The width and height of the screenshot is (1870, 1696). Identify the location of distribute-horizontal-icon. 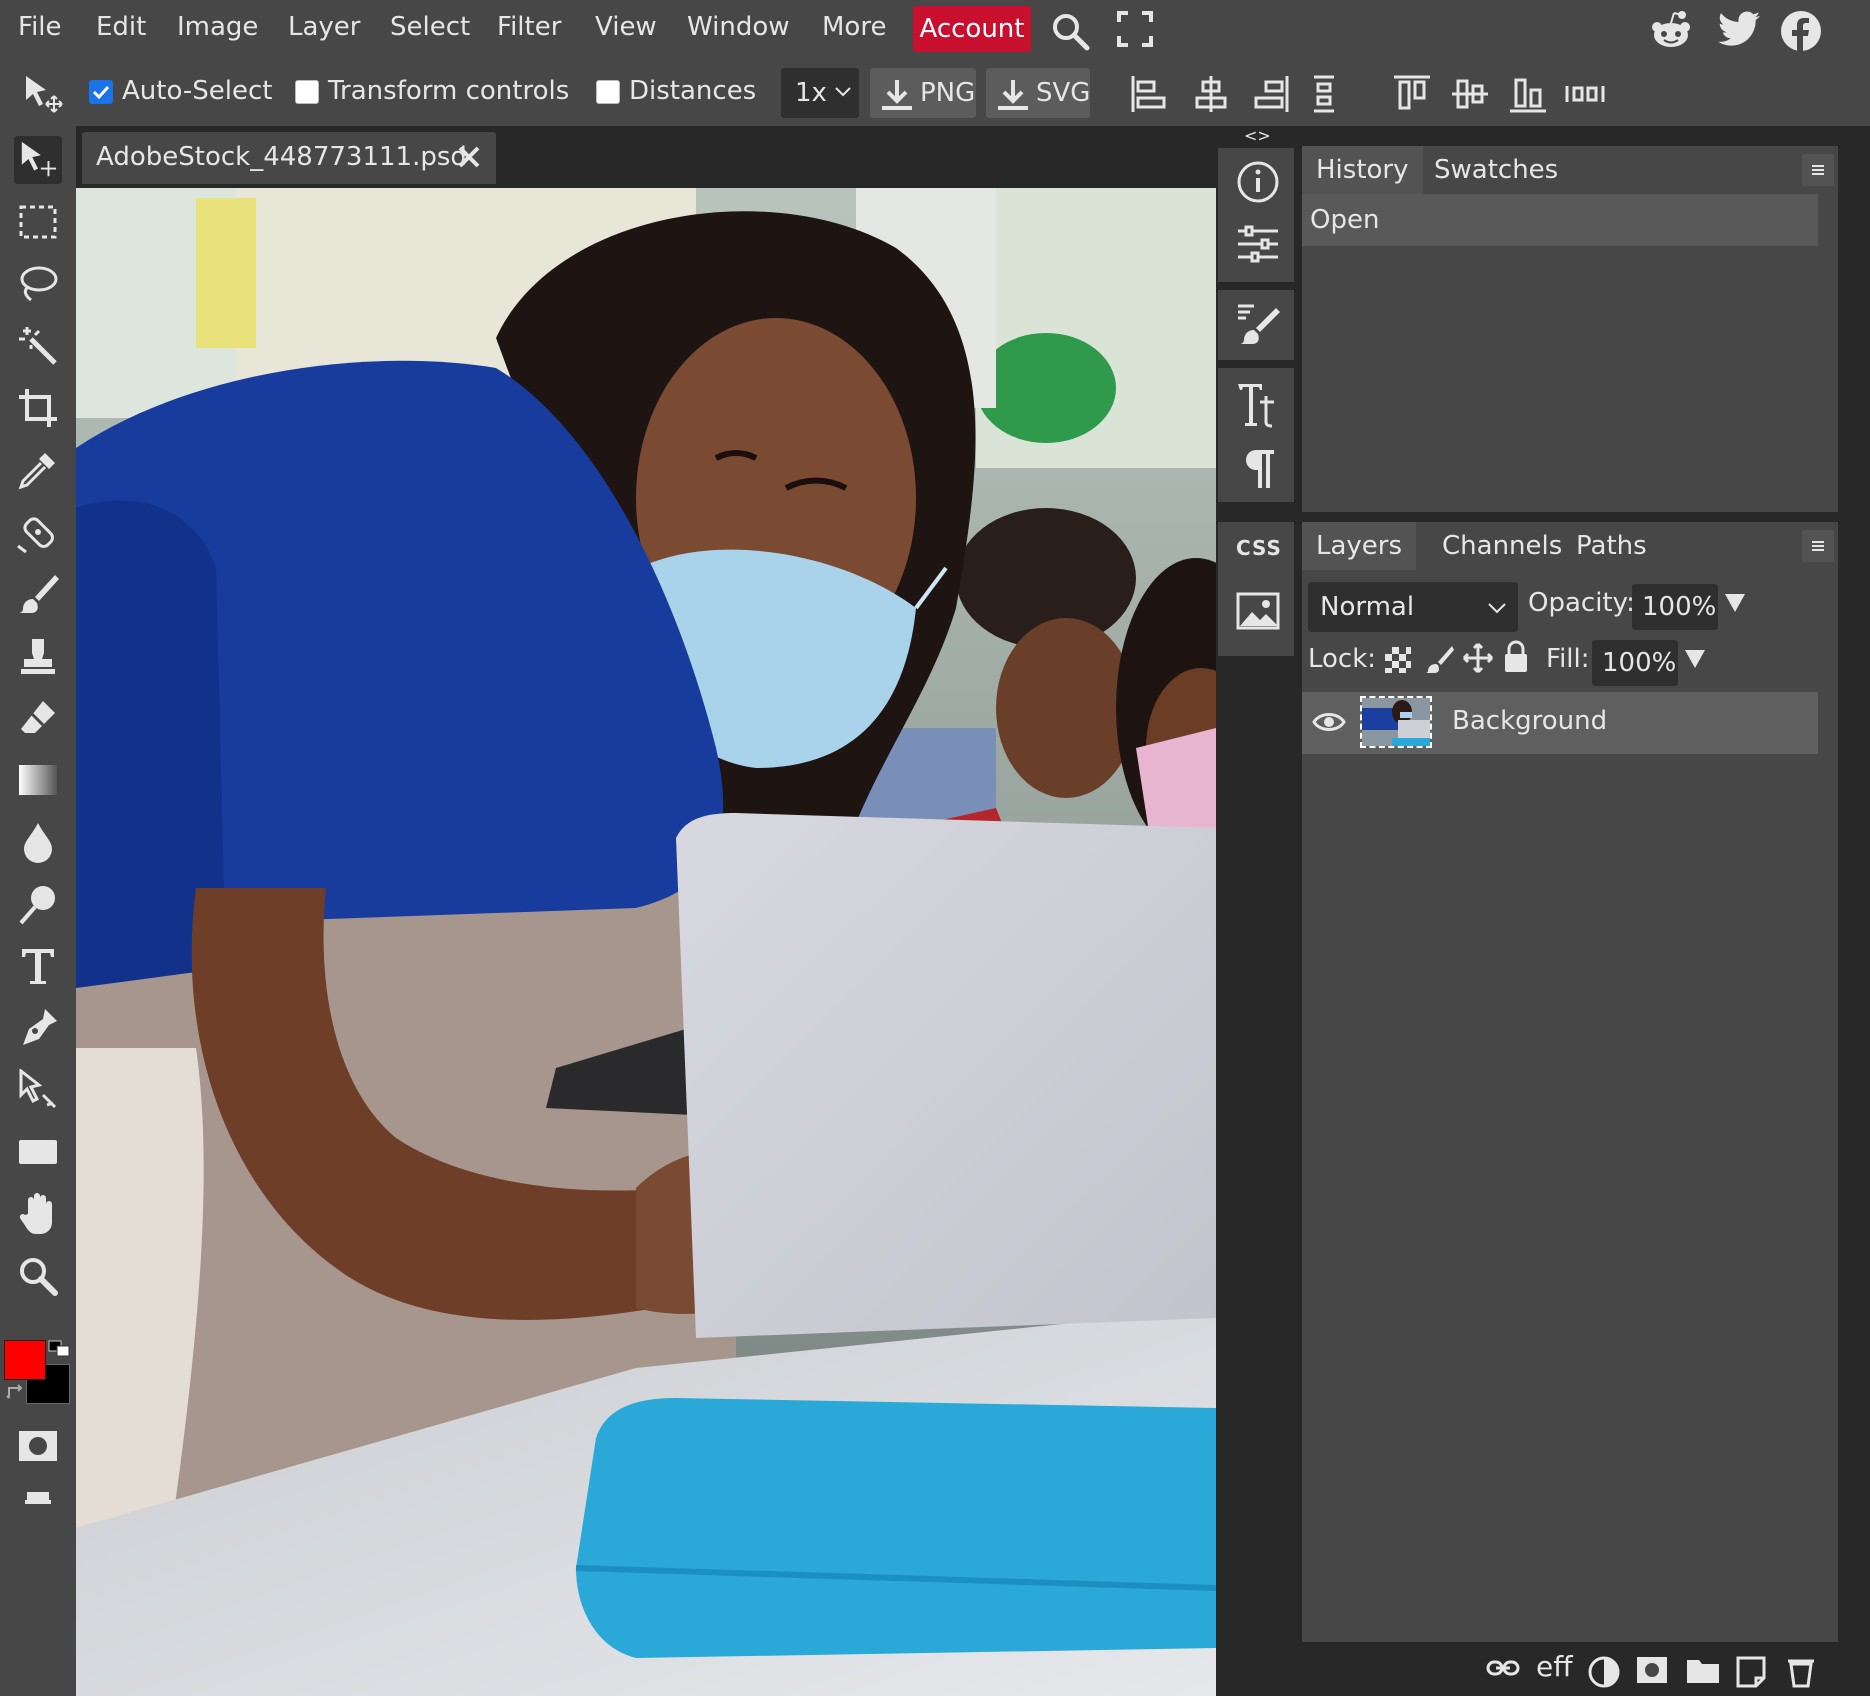
(1585, 94).